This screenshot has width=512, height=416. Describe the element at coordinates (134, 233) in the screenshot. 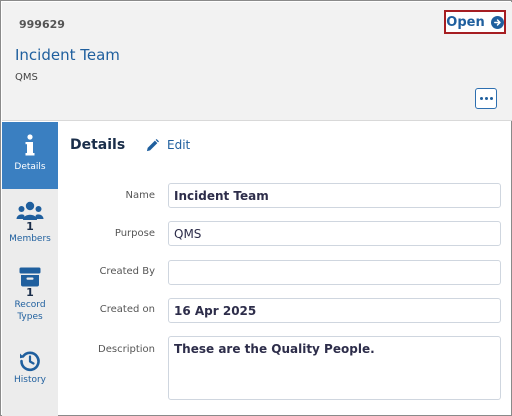

I see `purpose-label: Purpose` at that location.